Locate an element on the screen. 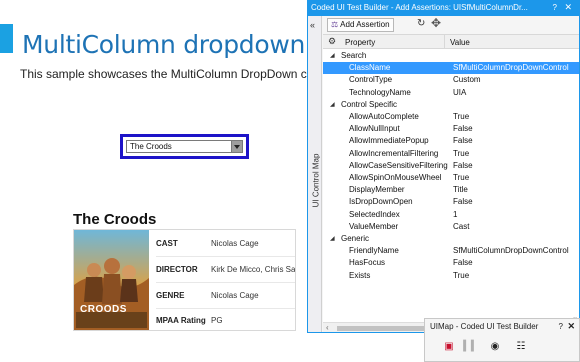 This screenshot has width=580, height=362. property-row: DisplayMember Title is located at coordinates (451, 190).